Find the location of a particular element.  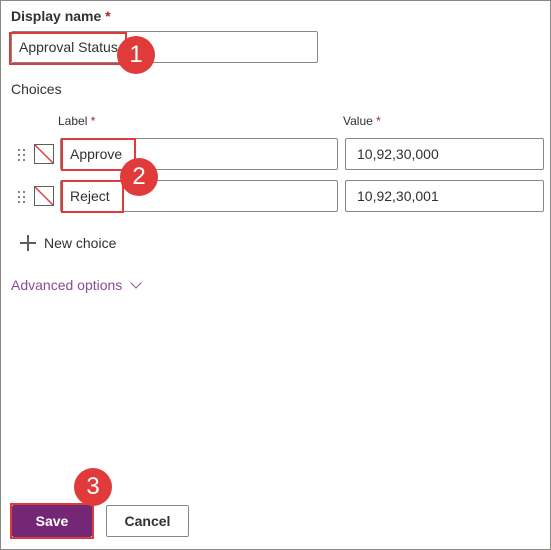

new-choice-button: New choice is located at coordinates (68, 243).